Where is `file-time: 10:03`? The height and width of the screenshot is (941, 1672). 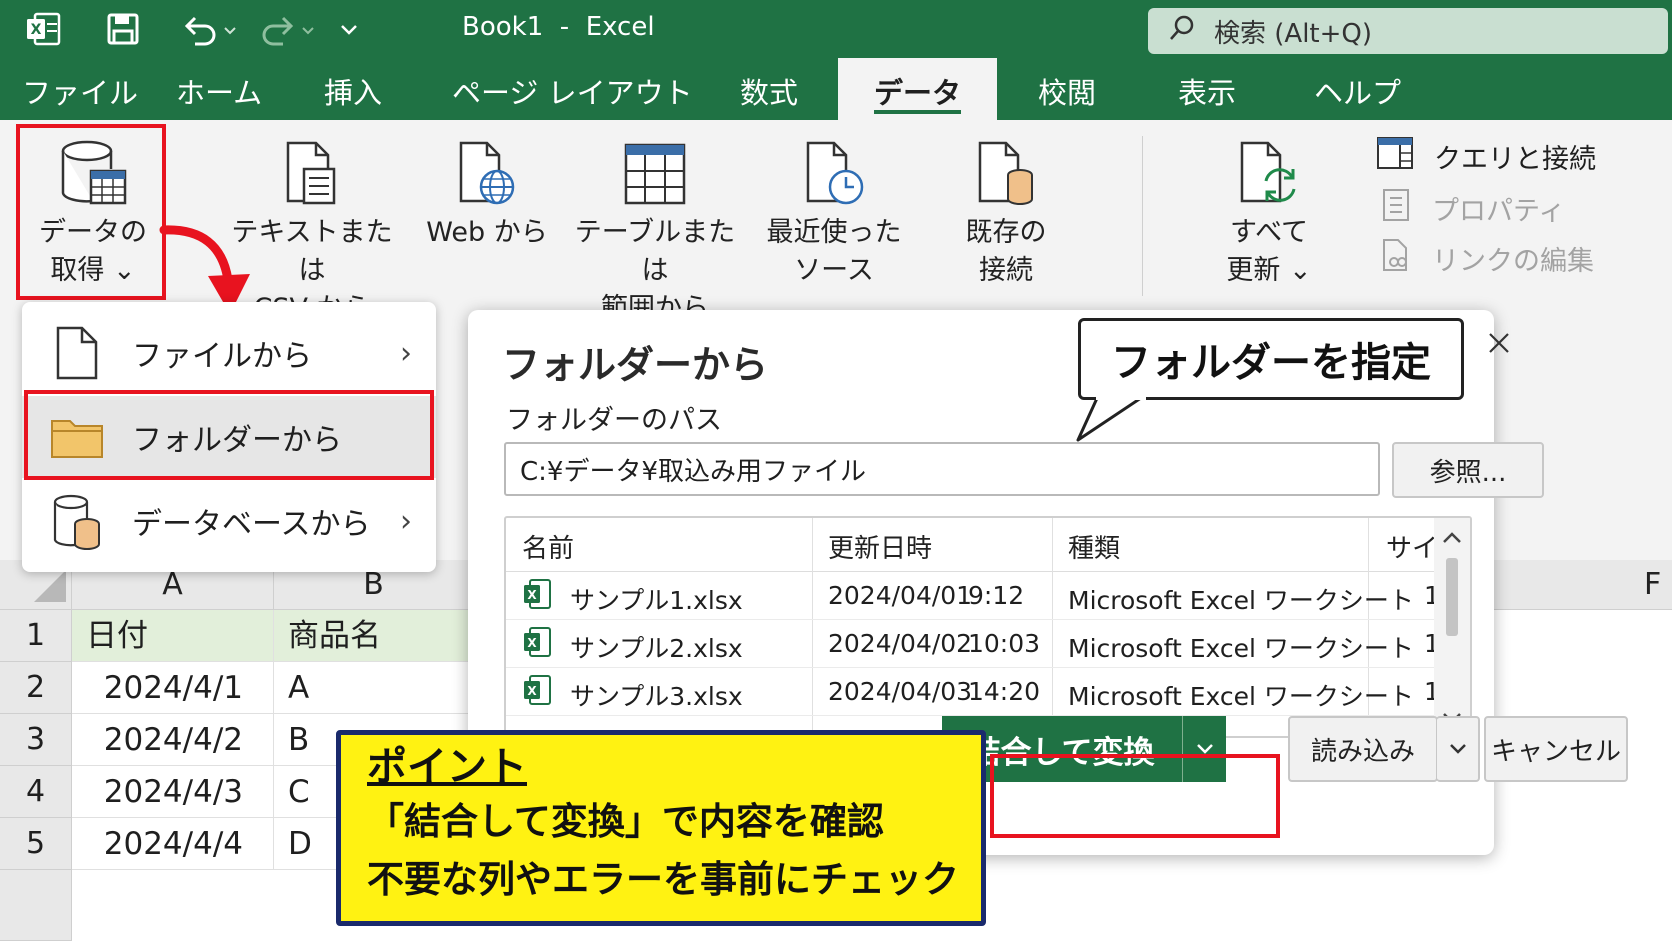 file-time: 10:03 is located at coordinates (1004, 643).